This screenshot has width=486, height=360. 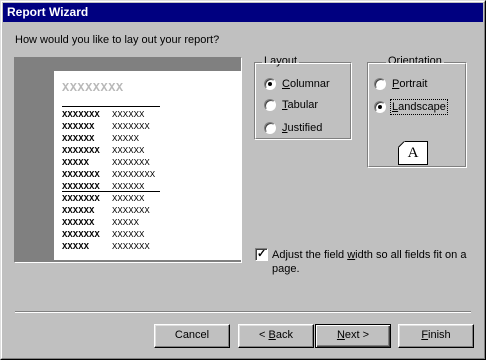 I want to click on radio-justified-label: Justified, so click(x=302, y=128).